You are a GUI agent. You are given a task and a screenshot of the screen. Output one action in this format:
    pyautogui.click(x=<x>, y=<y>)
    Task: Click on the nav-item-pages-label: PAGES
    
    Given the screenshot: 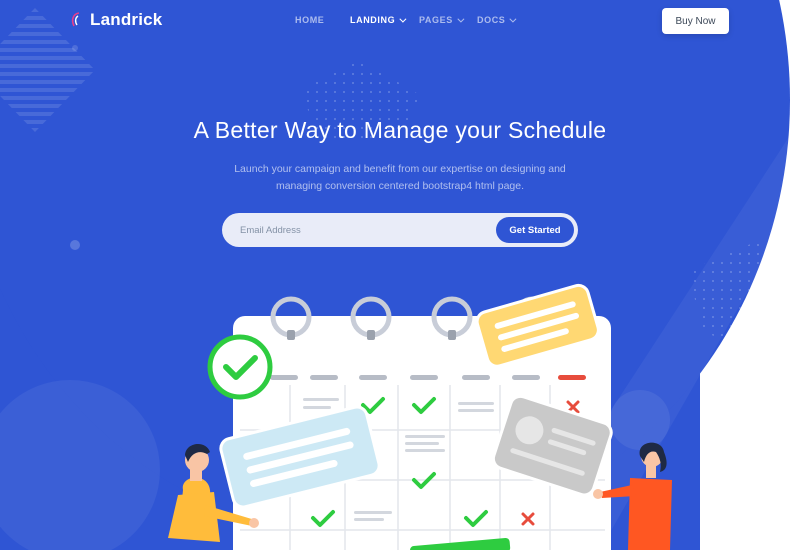 What is the action you would take?
    pyautogui.click(x=436, y=20)
    